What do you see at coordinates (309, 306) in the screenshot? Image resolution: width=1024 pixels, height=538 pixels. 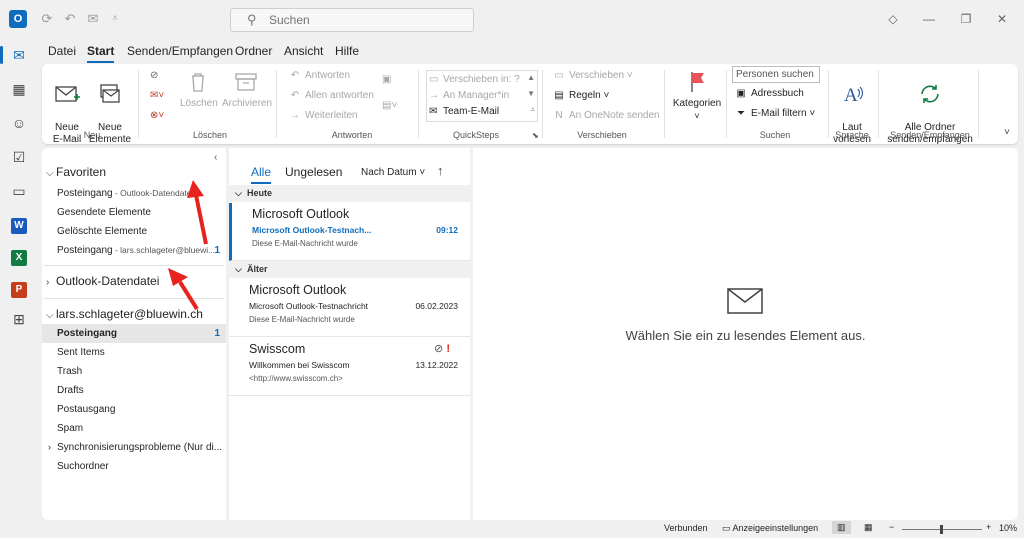 I see `message-subject: Microsoft Outlook-Testnachricht` at bounding box center [309, 306].